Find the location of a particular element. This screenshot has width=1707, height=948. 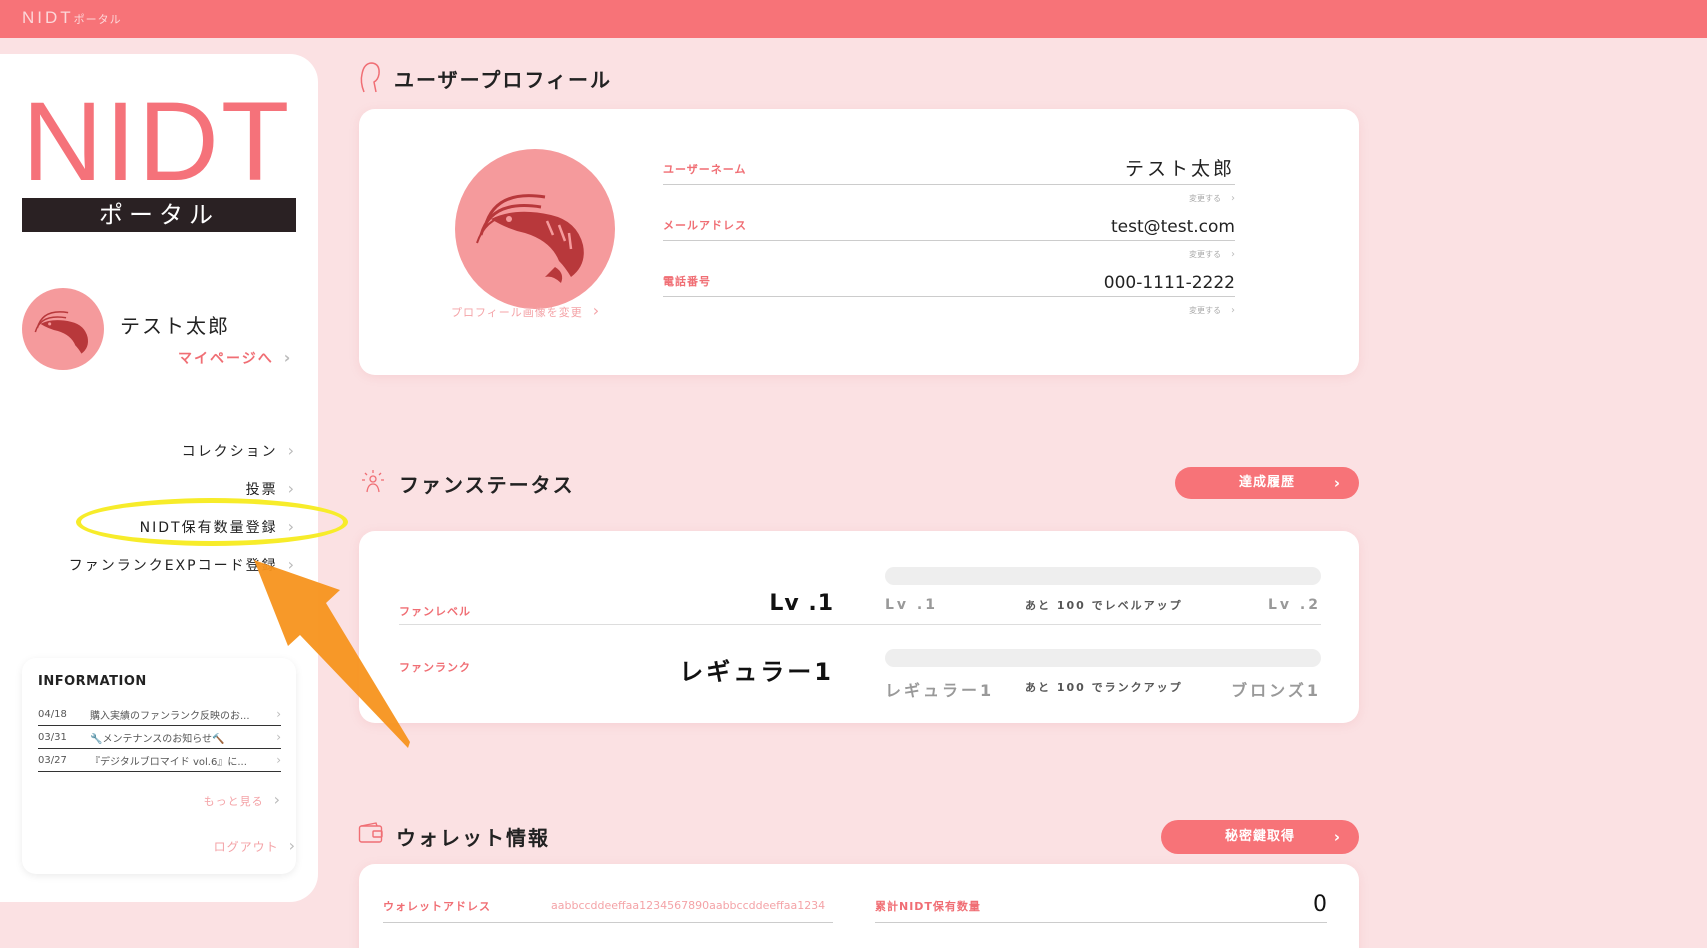

highlight-ellipse is located at coordinates (212, 522).